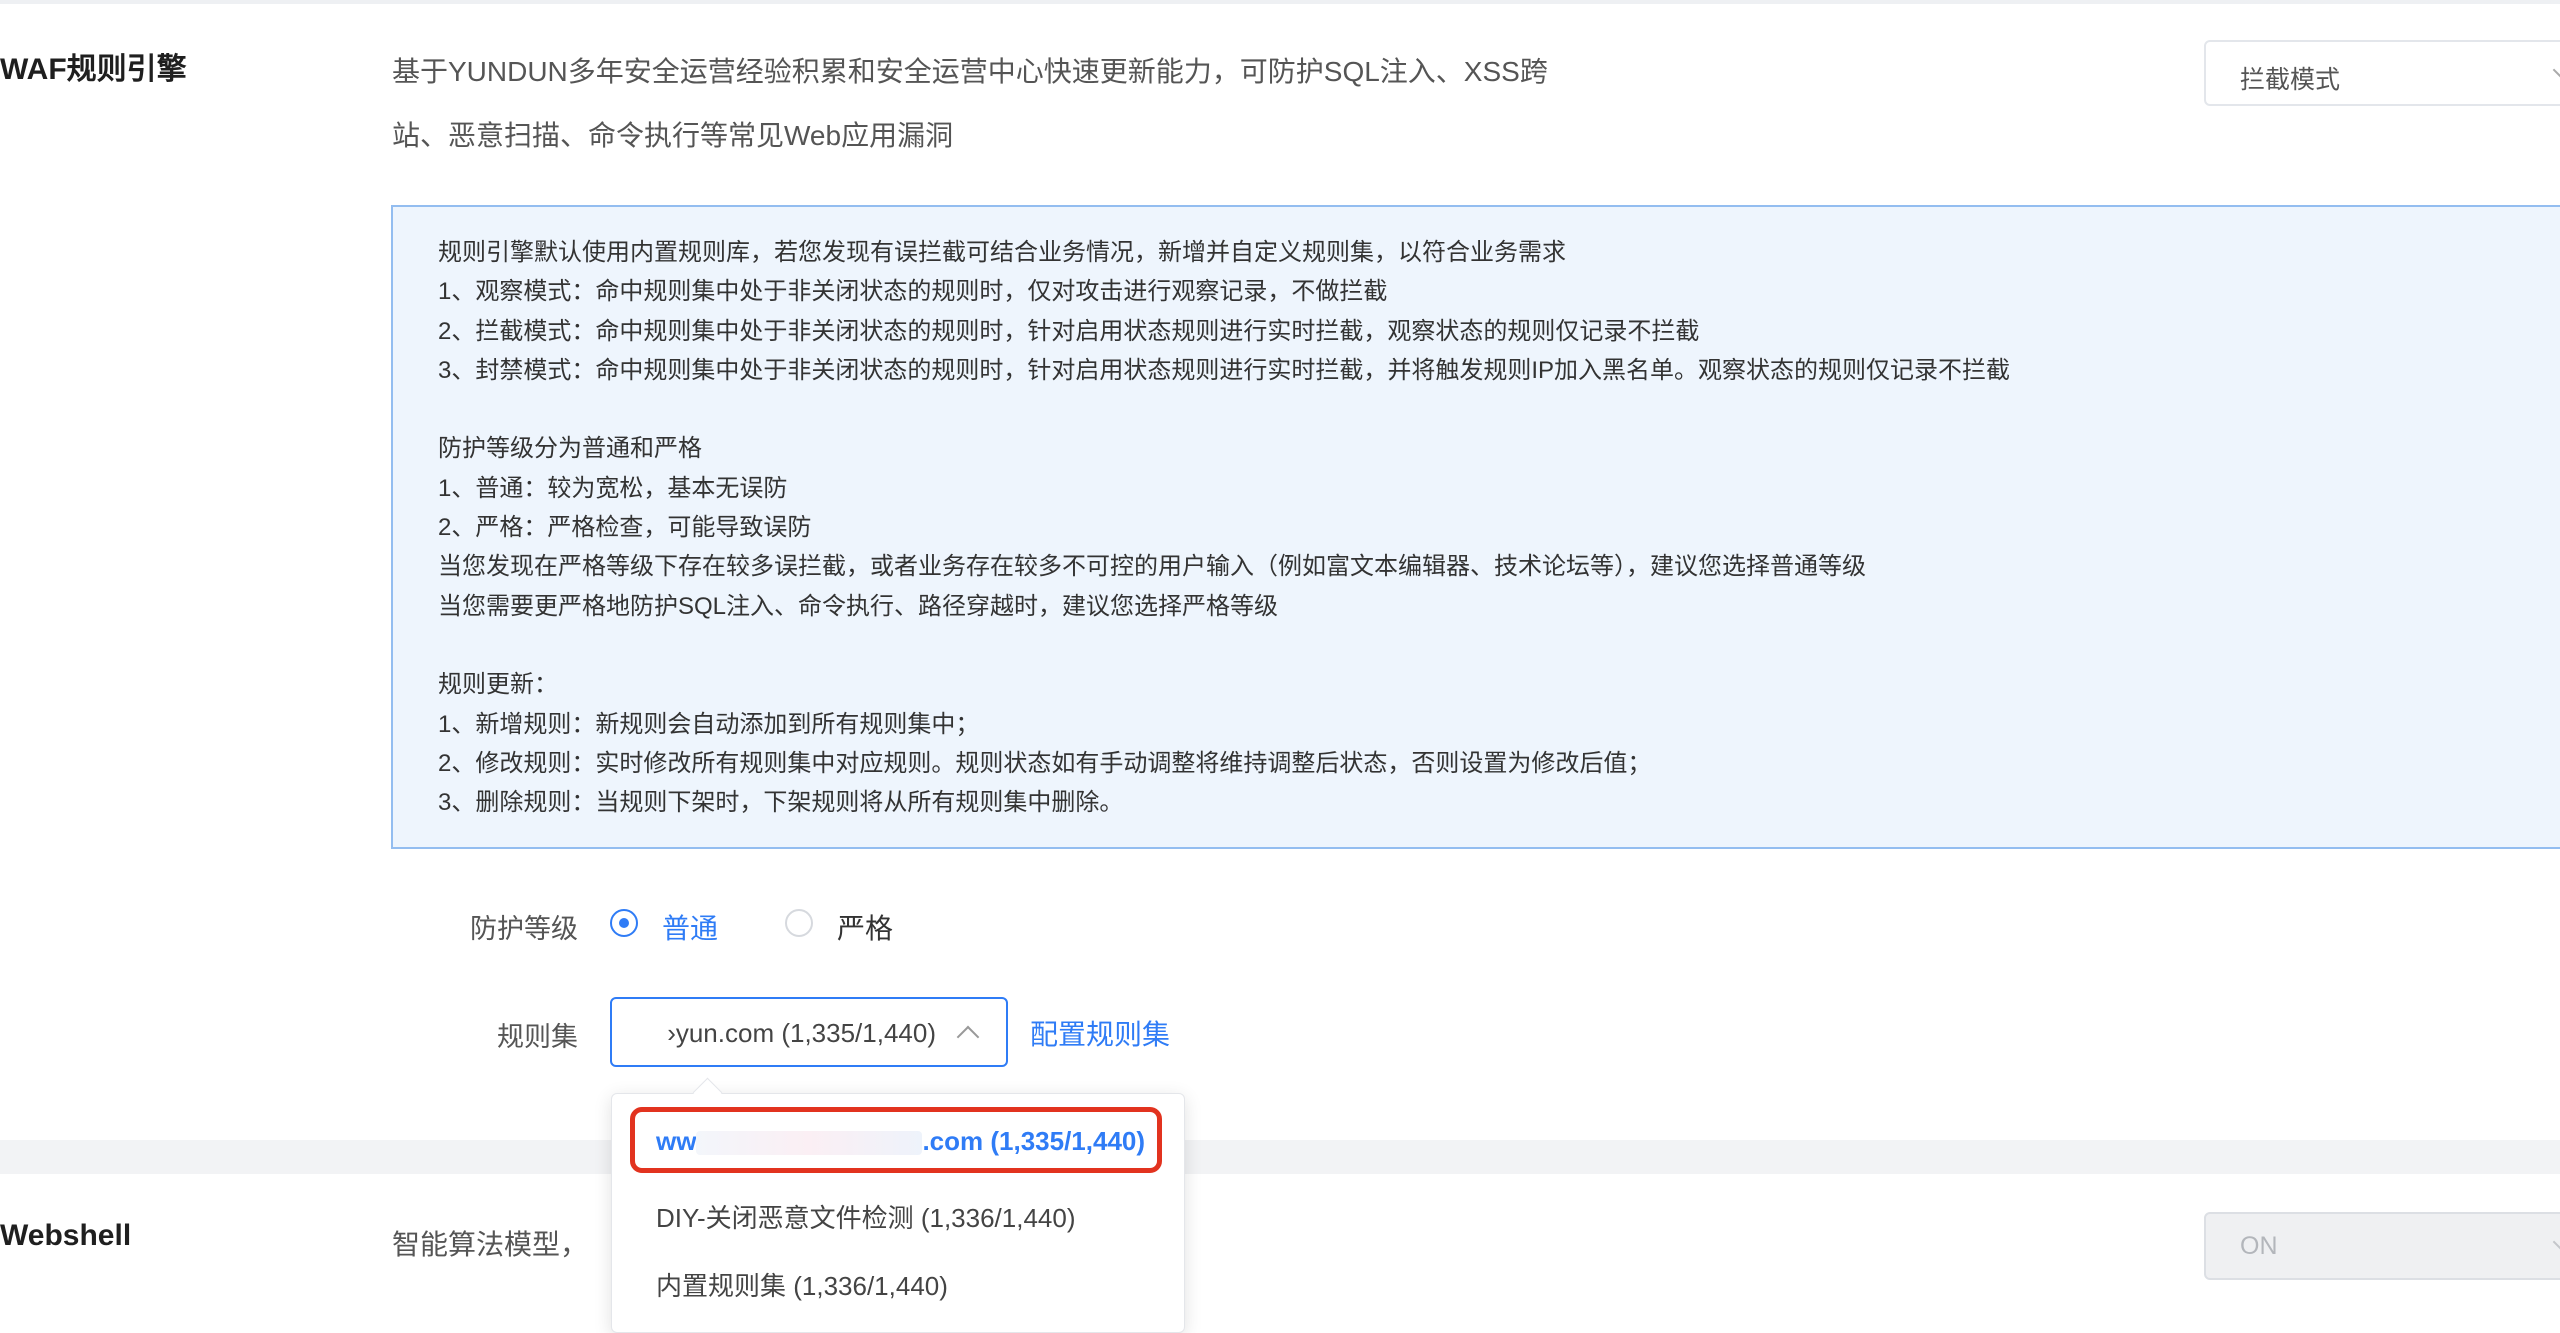 This screenshot has height=1333, width=2560. I want to click on info-line: 1、观察模式：命中规则集中处于非关闭状态的规则时，仅对攻击进行观察记录，不做拦截, so click(913, 292).